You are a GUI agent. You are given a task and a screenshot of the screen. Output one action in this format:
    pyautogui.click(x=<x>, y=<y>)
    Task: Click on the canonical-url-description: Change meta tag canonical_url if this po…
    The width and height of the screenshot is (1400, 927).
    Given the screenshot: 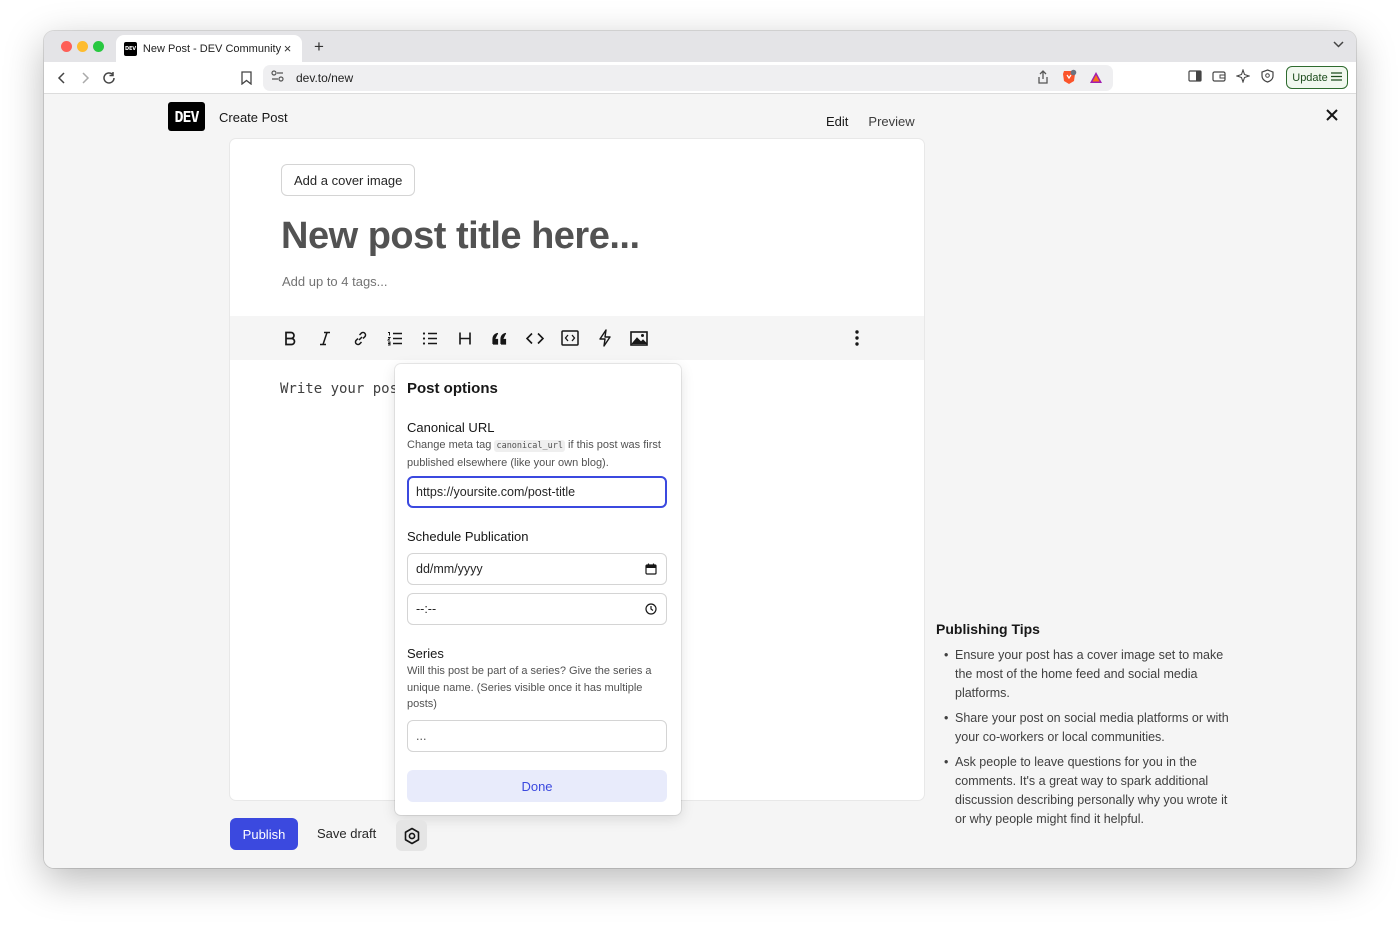 What is the action you would take?
    pyautogui.click(x=539, y=454)
    